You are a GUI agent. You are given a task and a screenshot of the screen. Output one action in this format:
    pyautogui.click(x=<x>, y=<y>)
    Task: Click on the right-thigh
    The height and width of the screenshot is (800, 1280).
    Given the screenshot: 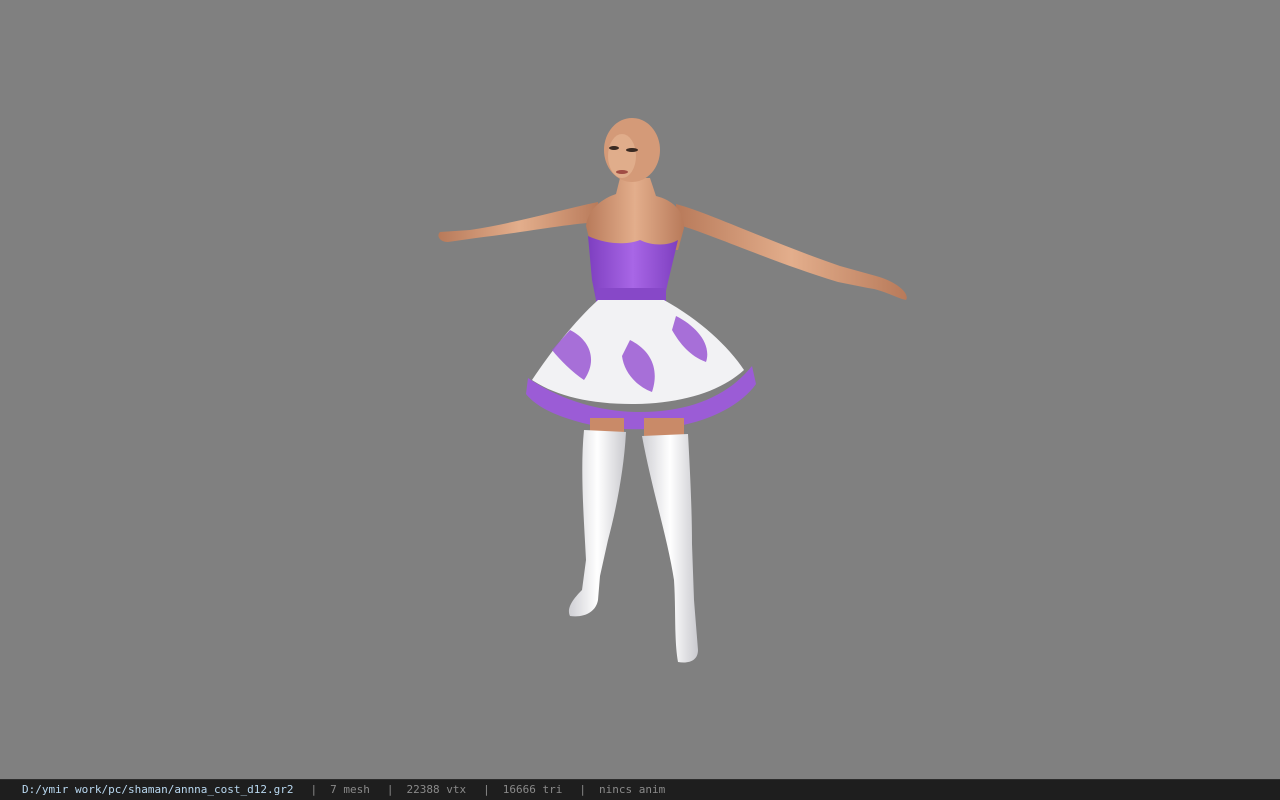 What is the action you would take?
    pyautogui.click(x=664, y=427)
    